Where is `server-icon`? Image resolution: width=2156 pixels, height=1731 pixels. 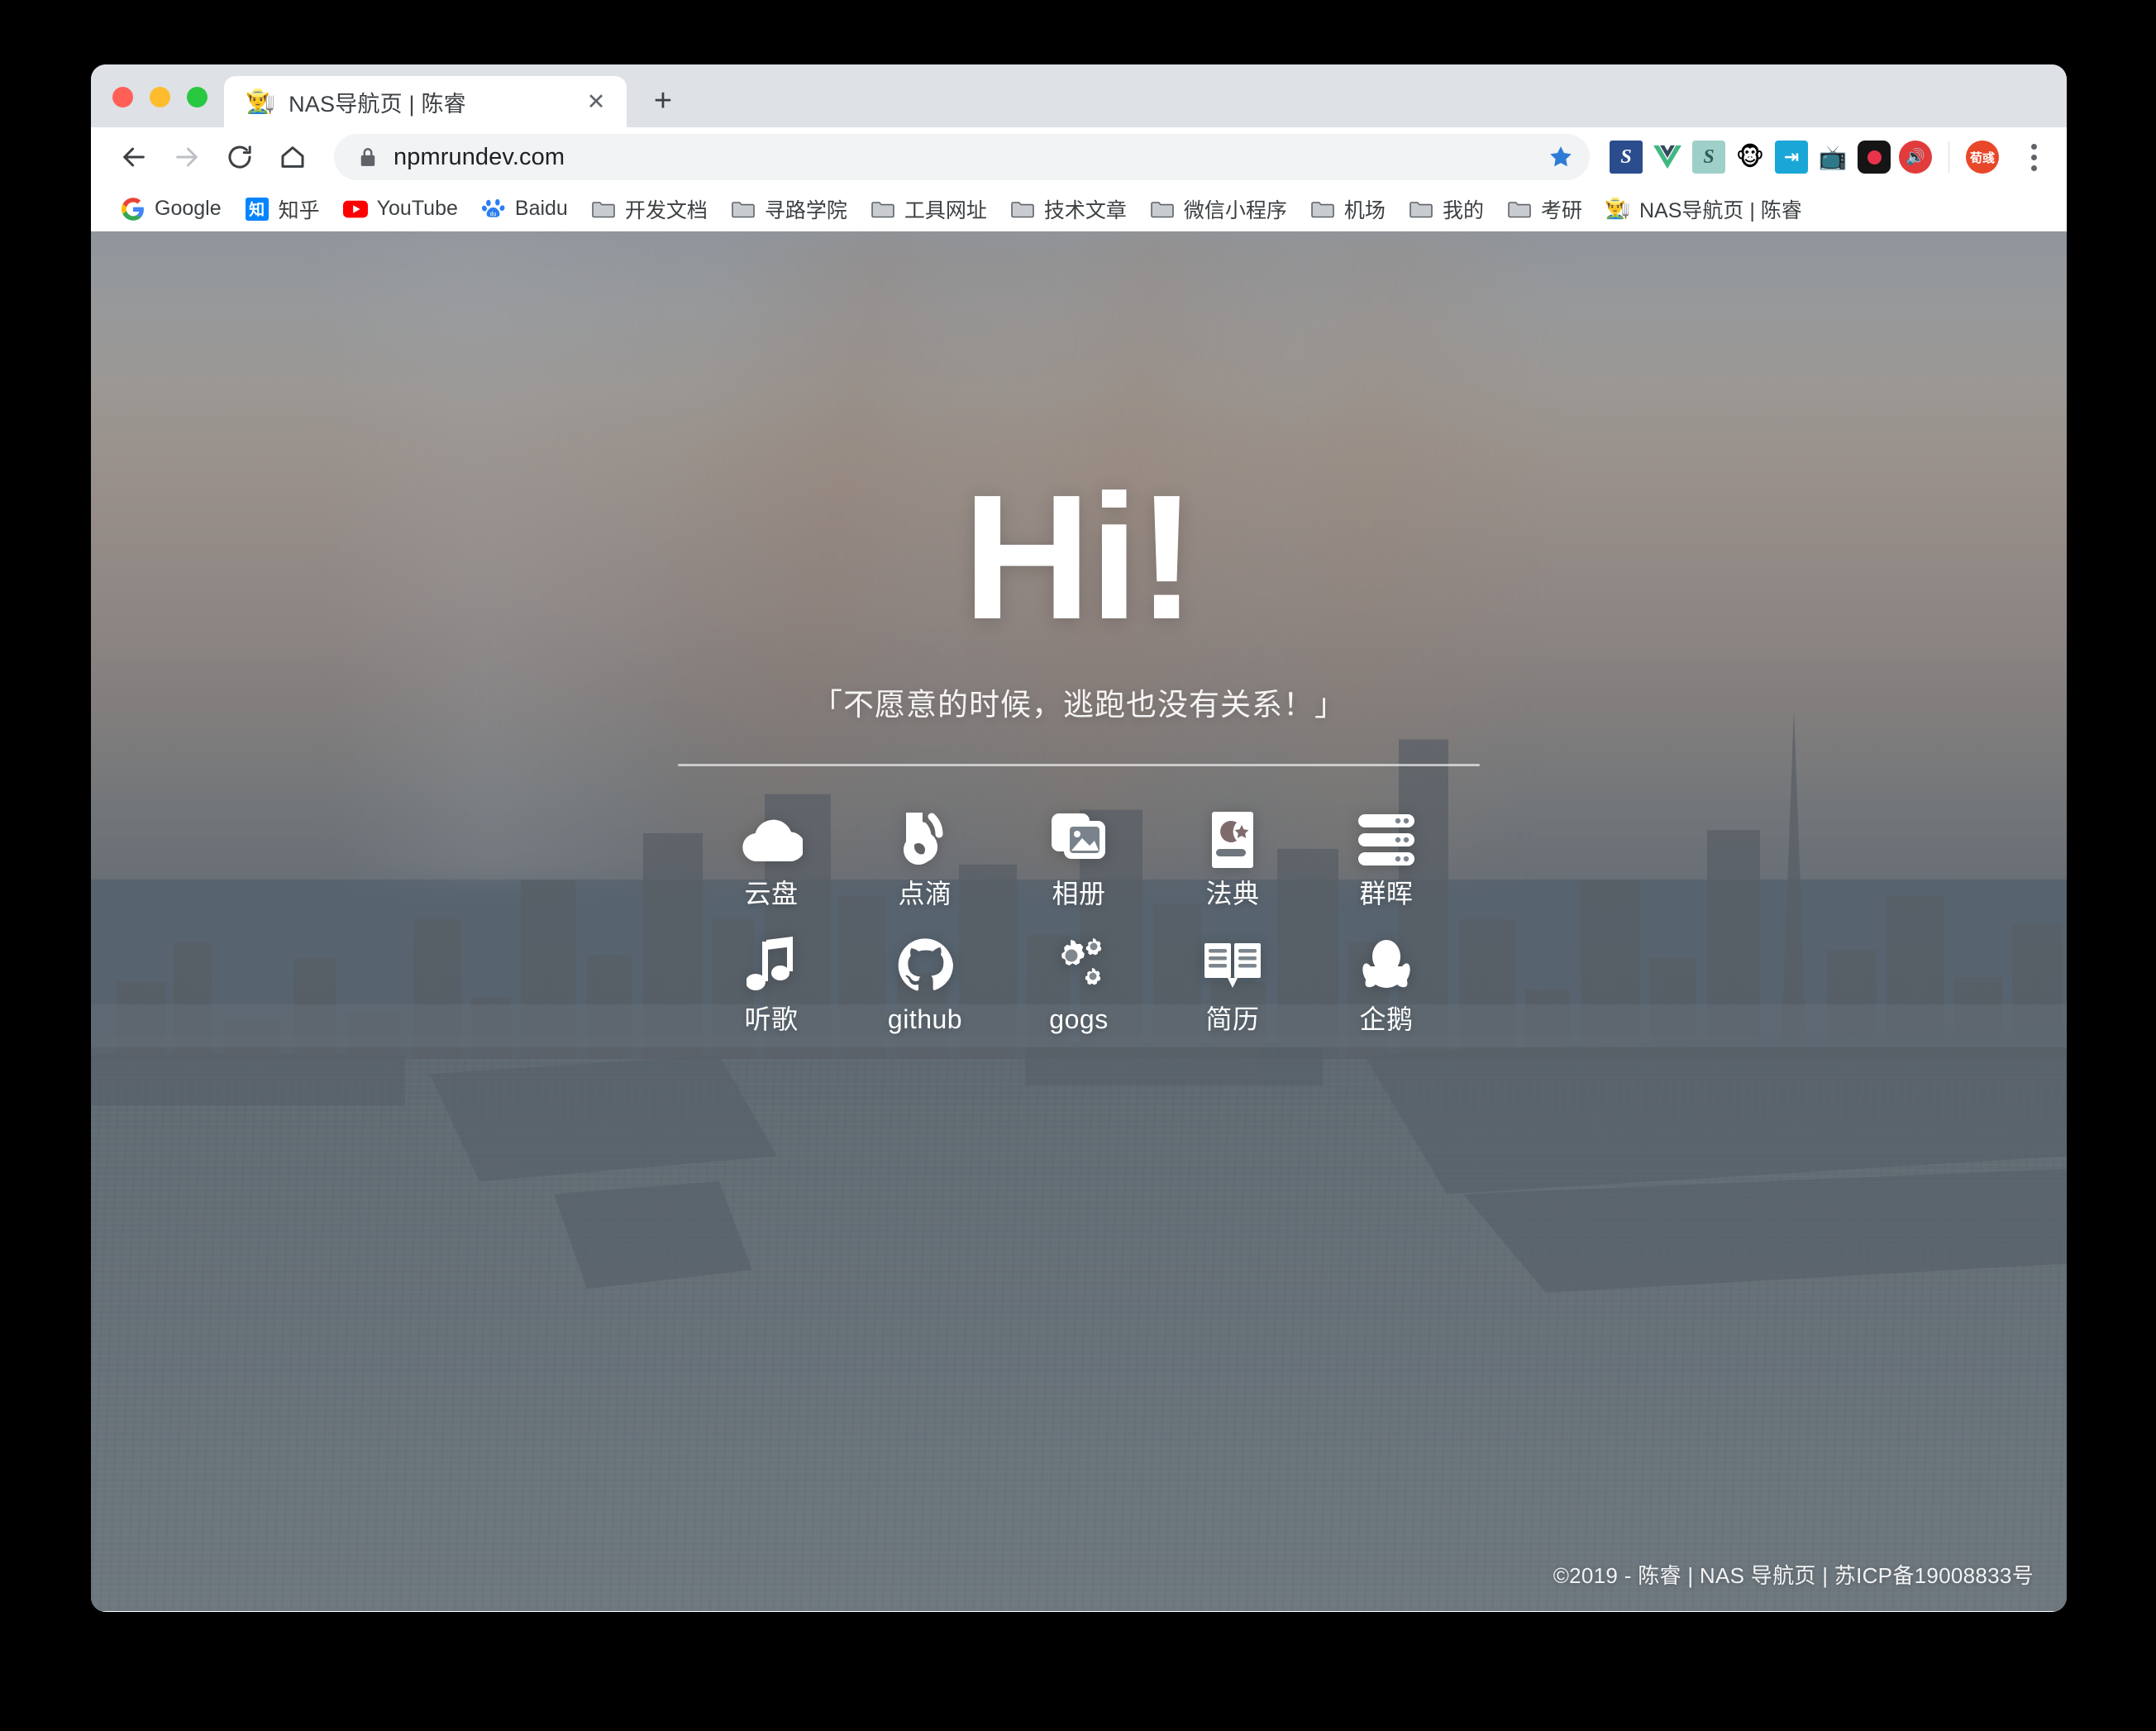 server-icon is located at coordinates (1386, 839).